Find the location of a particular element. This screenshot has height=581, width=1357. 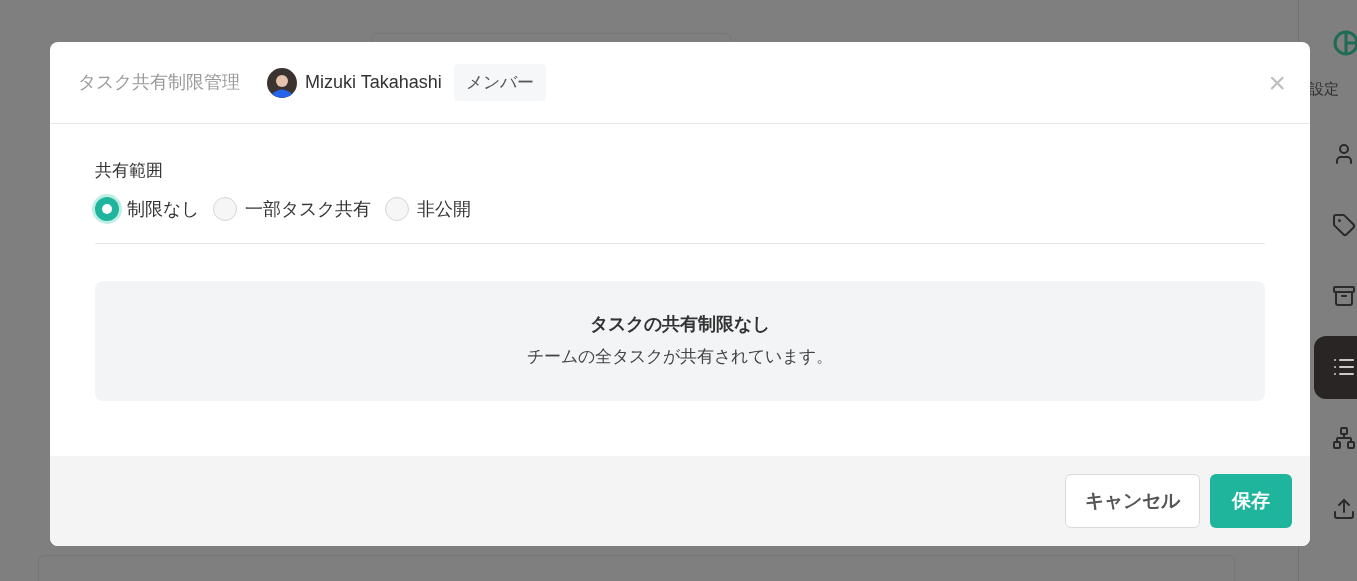

cancel-button: キャンセル is located at coordinates (1132, 501).